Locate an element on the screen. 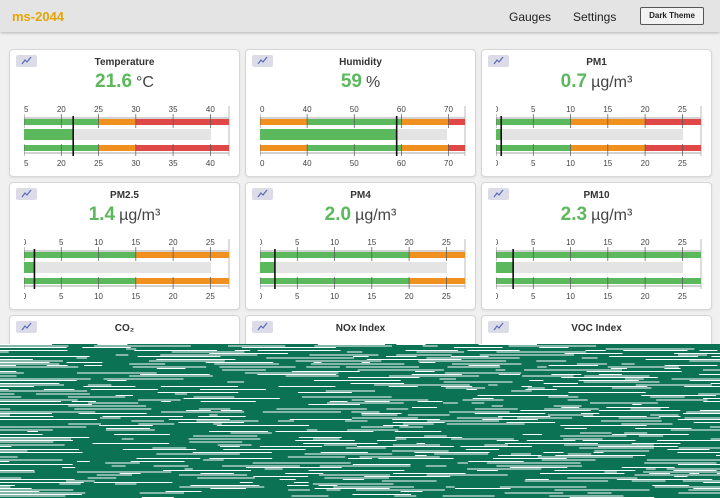  gauge-tick-label-bottom: 25 is located at coordinates (682, 163).